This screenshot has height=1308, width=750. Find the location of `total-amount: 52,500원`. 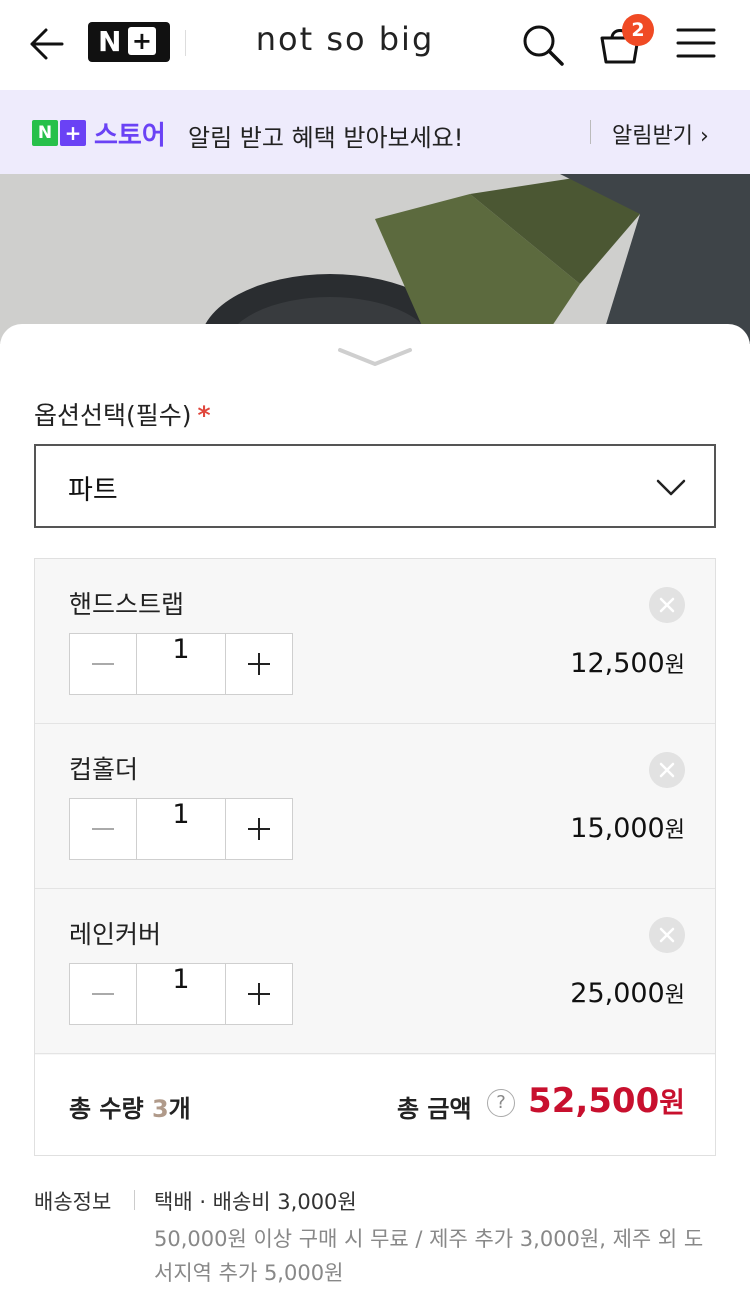

total-amount: 52,500원 is located at coordinates (606, 1101).